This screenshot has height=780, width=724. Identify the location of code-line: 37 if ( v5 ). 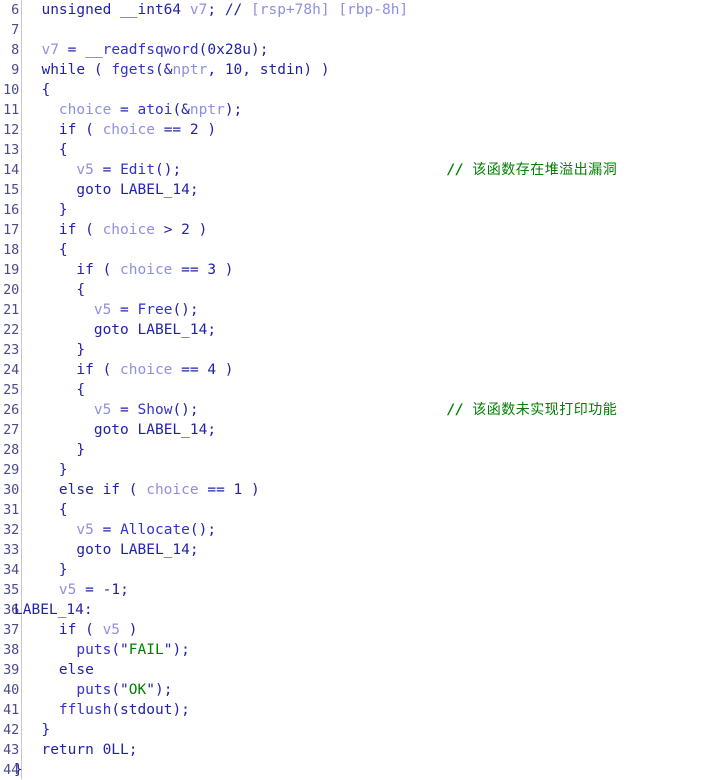
(362, 630).